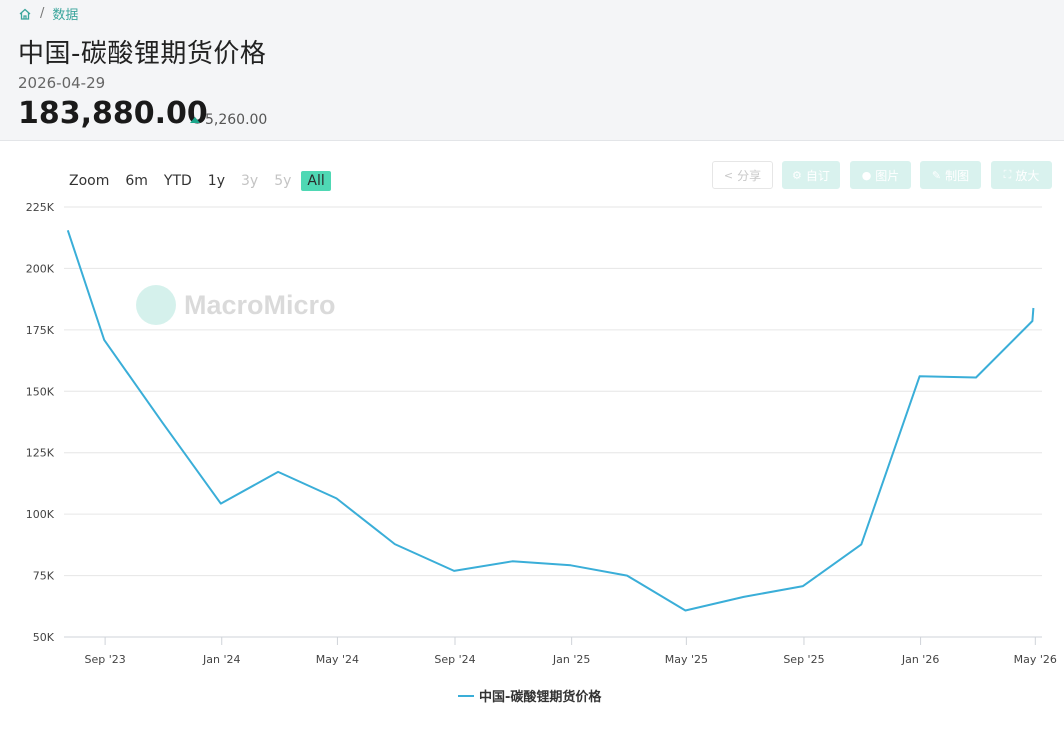 This screenshot has width=1064, height=731. Describe the element at coordinates (337, 659) in the screenshot. I see `x-tick-label: May '24` at that location.